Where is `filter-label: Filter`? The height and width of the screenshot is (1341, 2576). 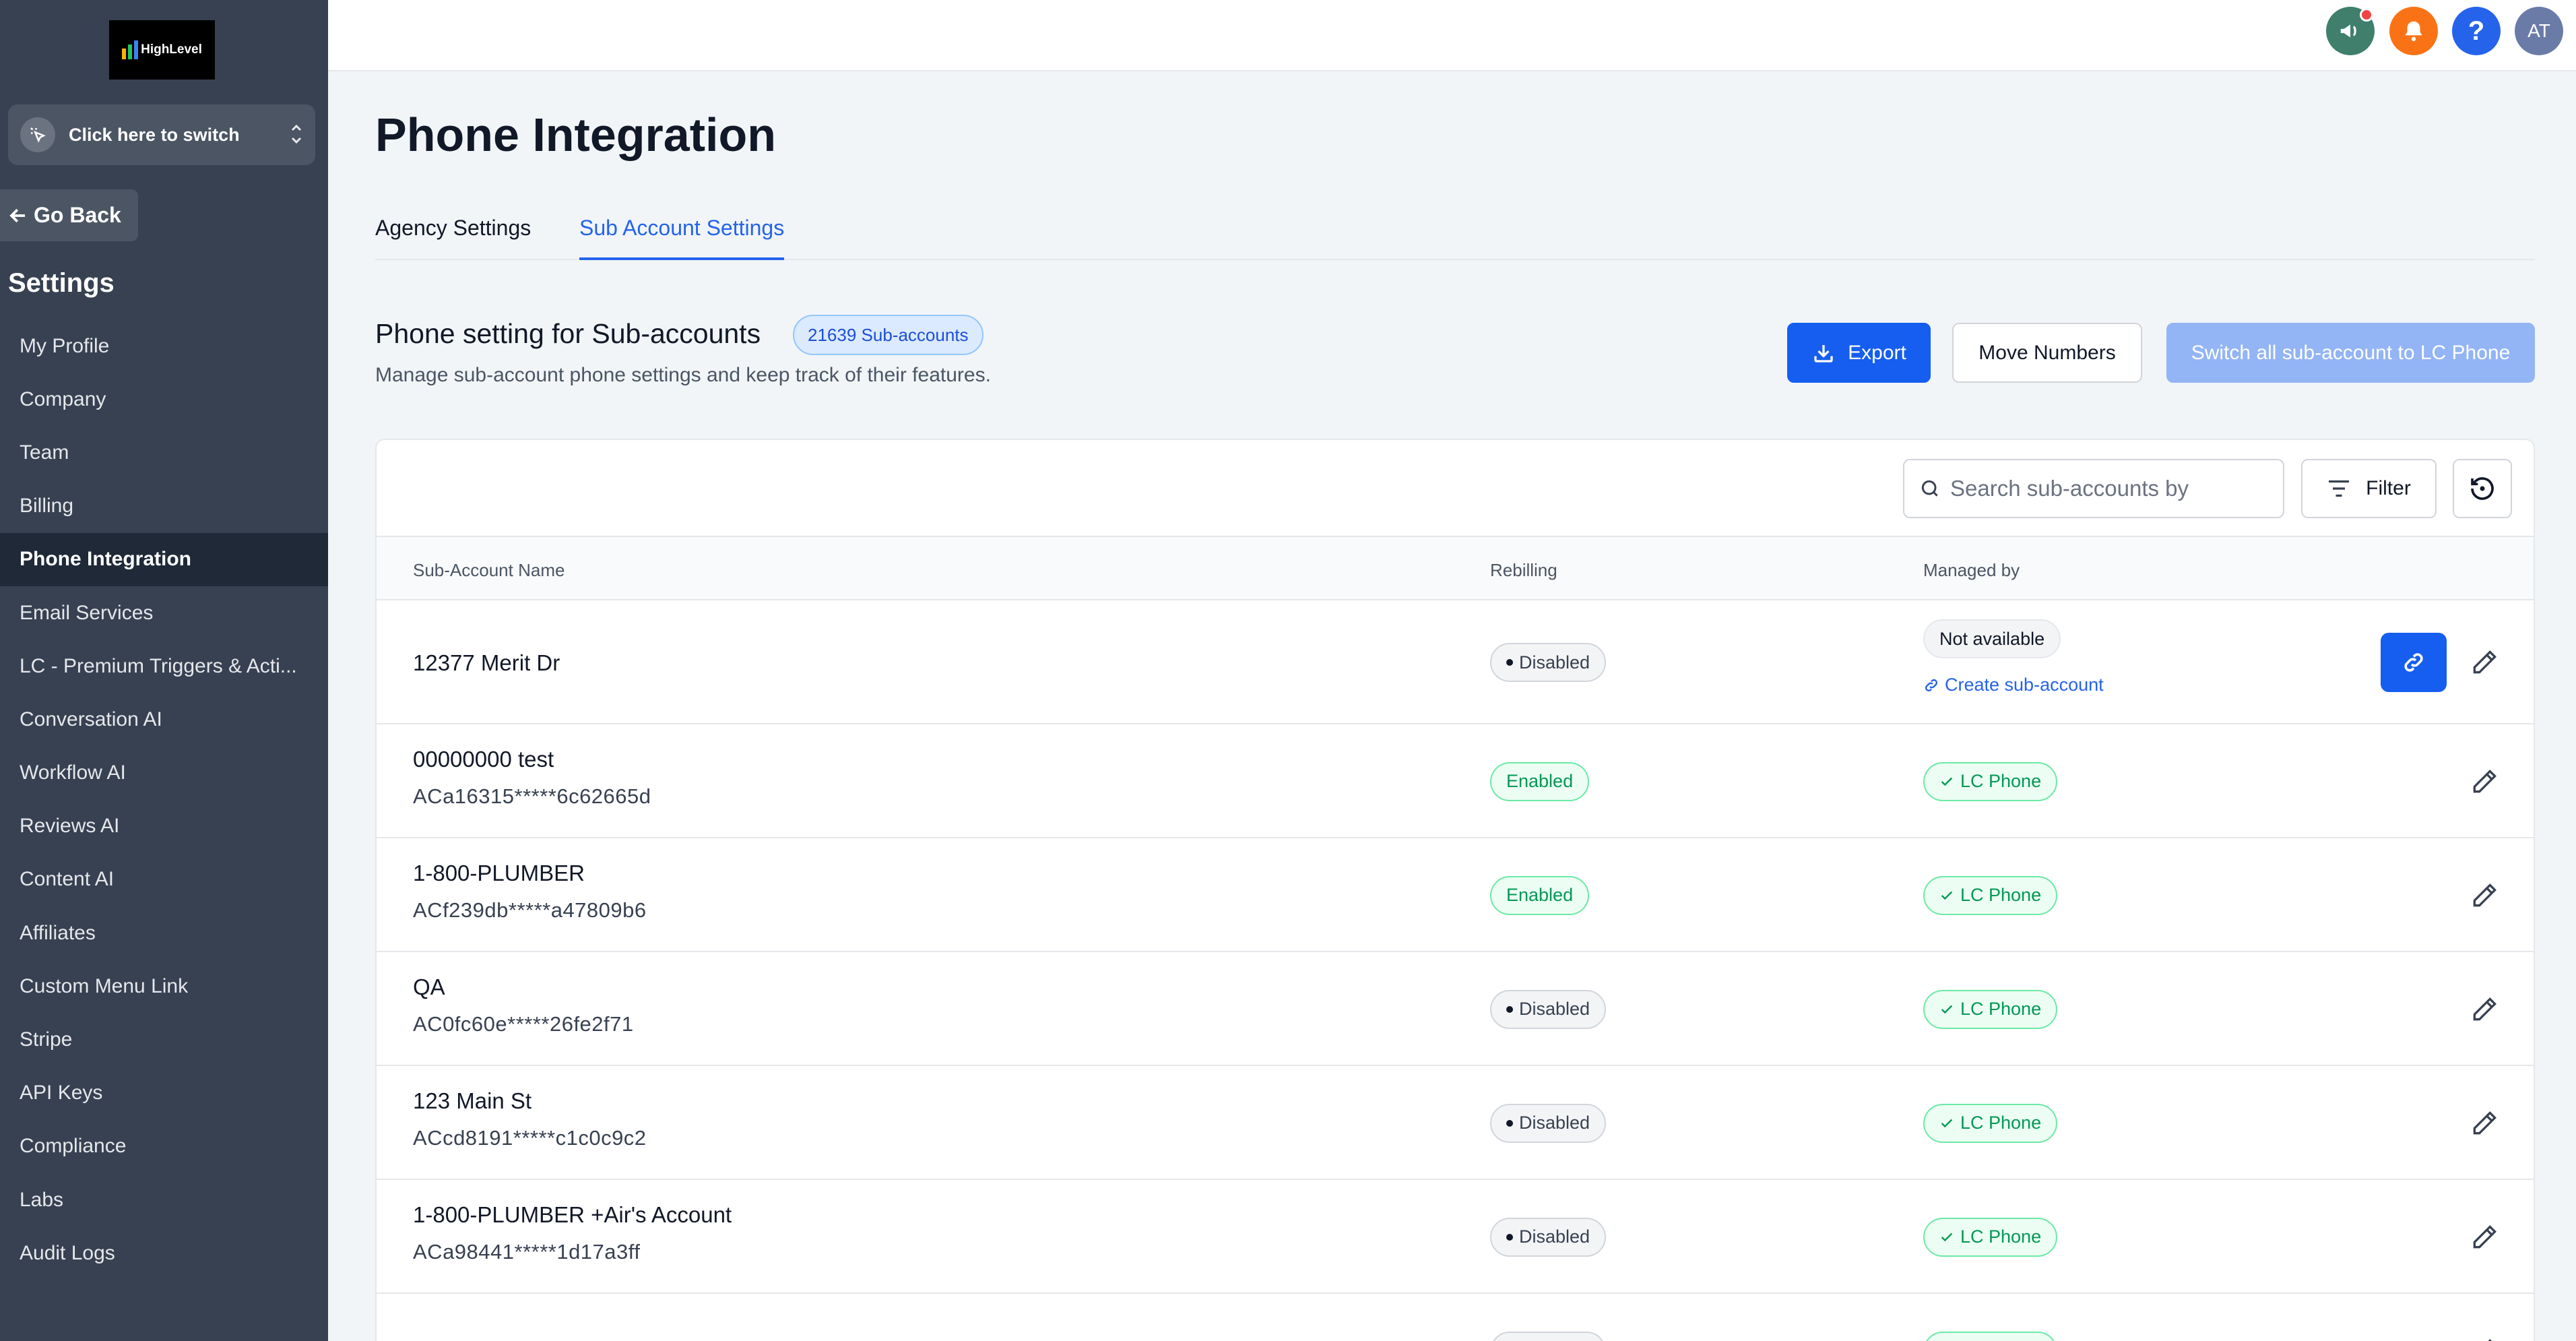
filter-label: Filter is located at coordinates (2388, 488).